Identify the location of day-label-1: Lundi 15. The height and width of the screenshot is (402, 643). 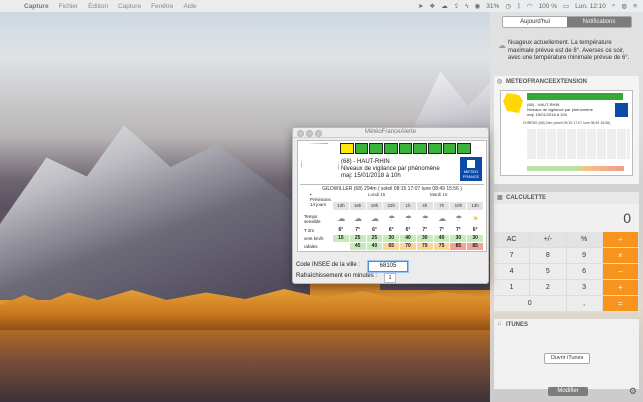
(377, 194).